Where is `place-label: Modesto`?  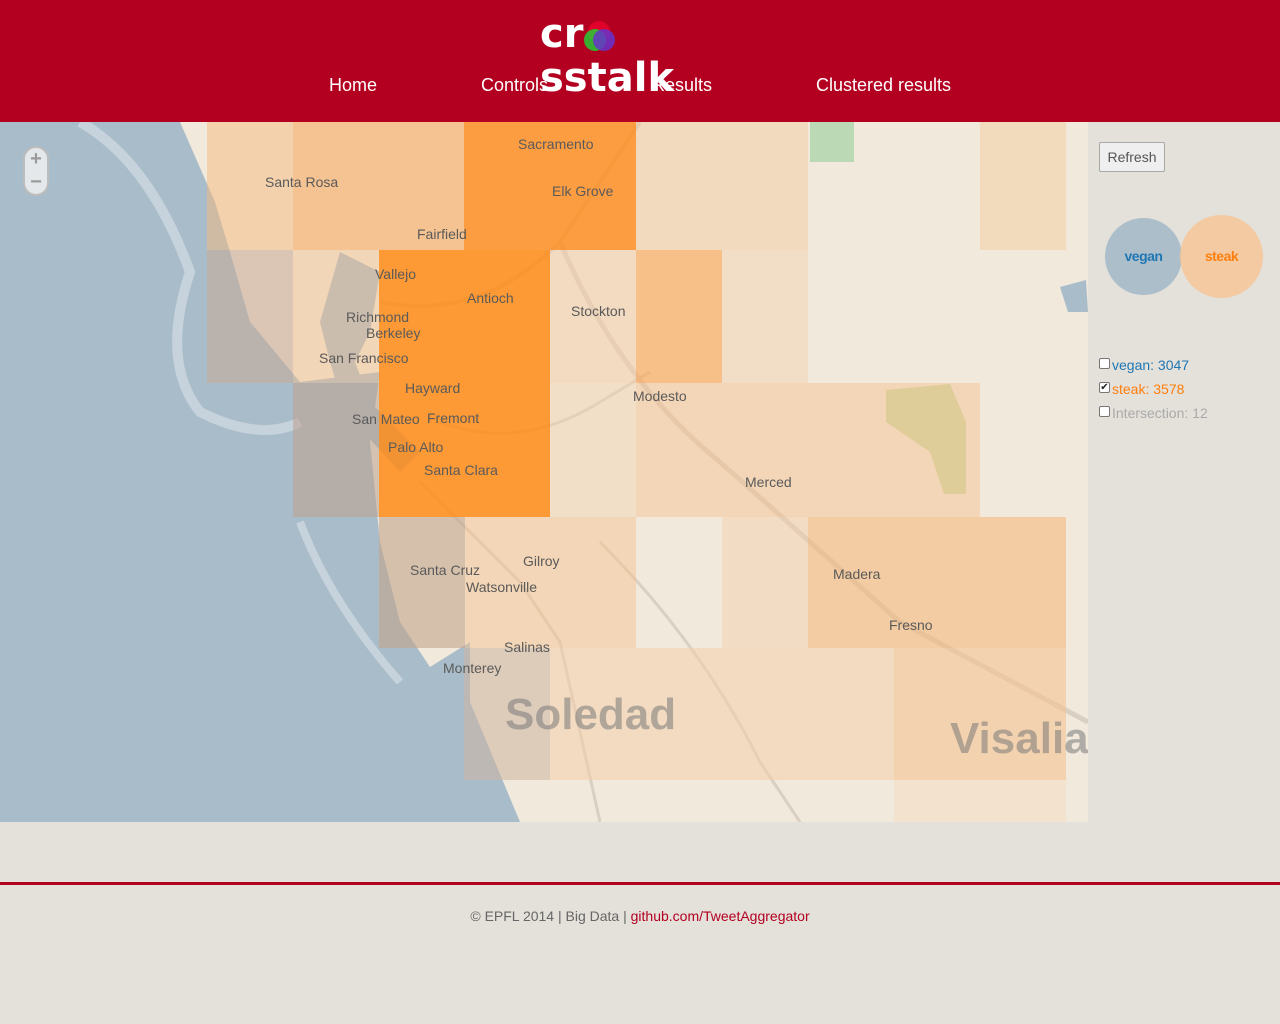
place-label: Modesto is located at coordinates (660, 396).